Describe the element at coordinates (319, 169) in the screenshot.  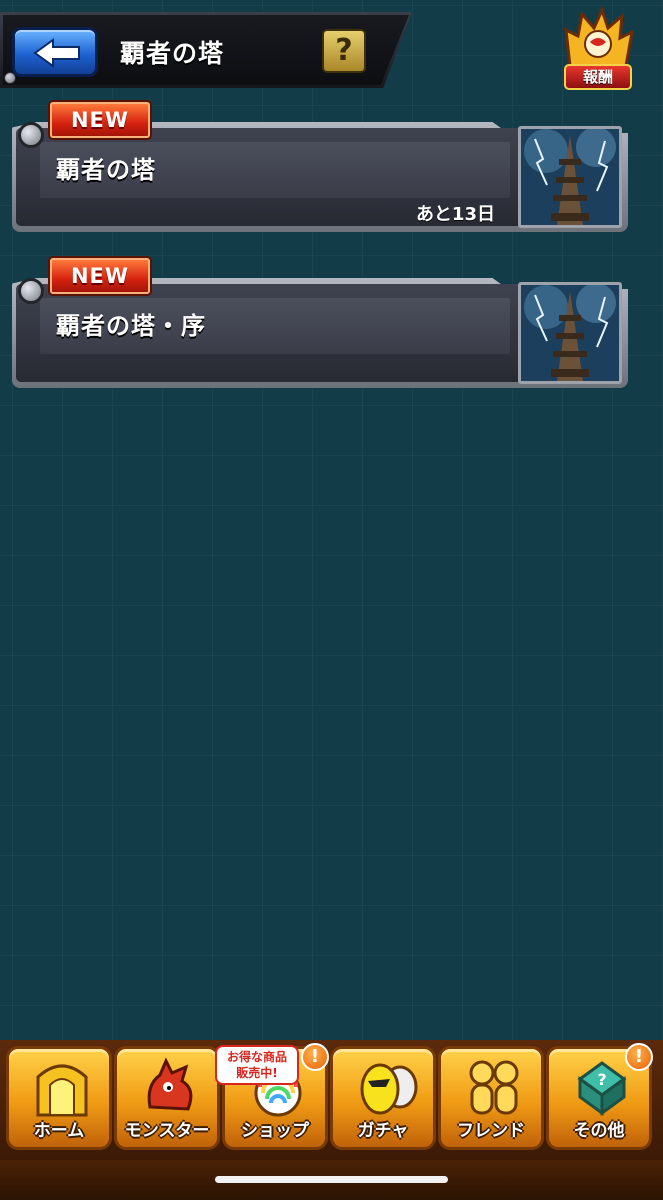
I see `quest-item-haja-no-tou: NEW 覇者の塔 あと13日` at that location.